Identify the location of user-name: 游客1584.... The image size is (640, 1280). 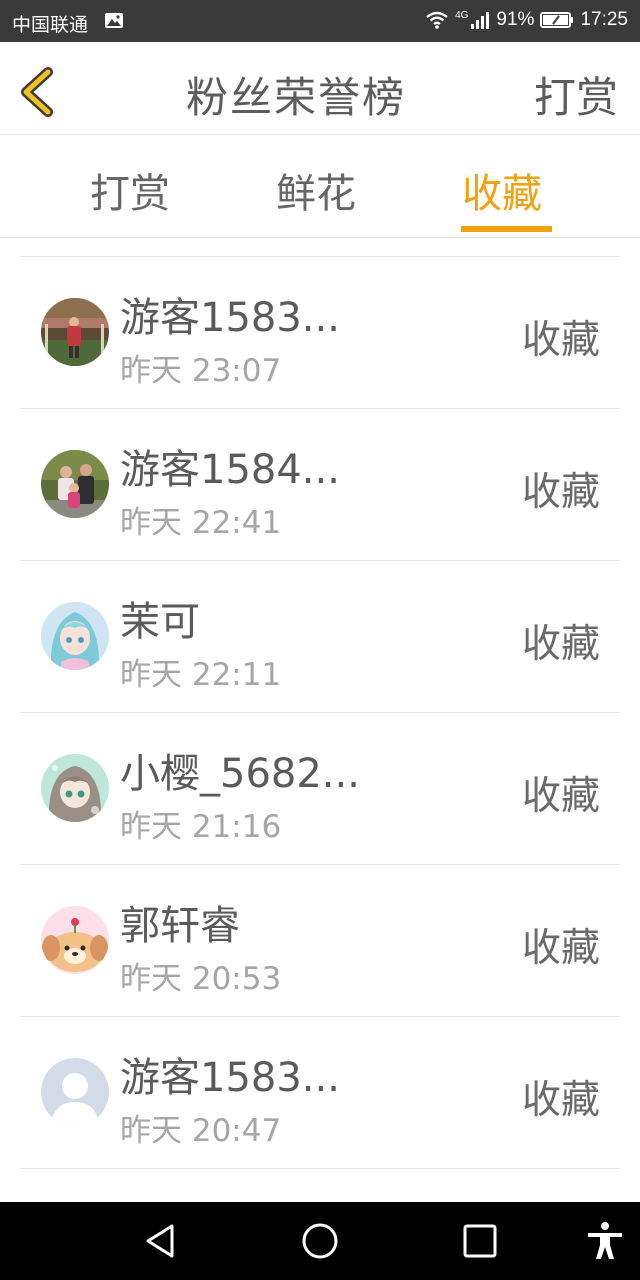
(230, 470).